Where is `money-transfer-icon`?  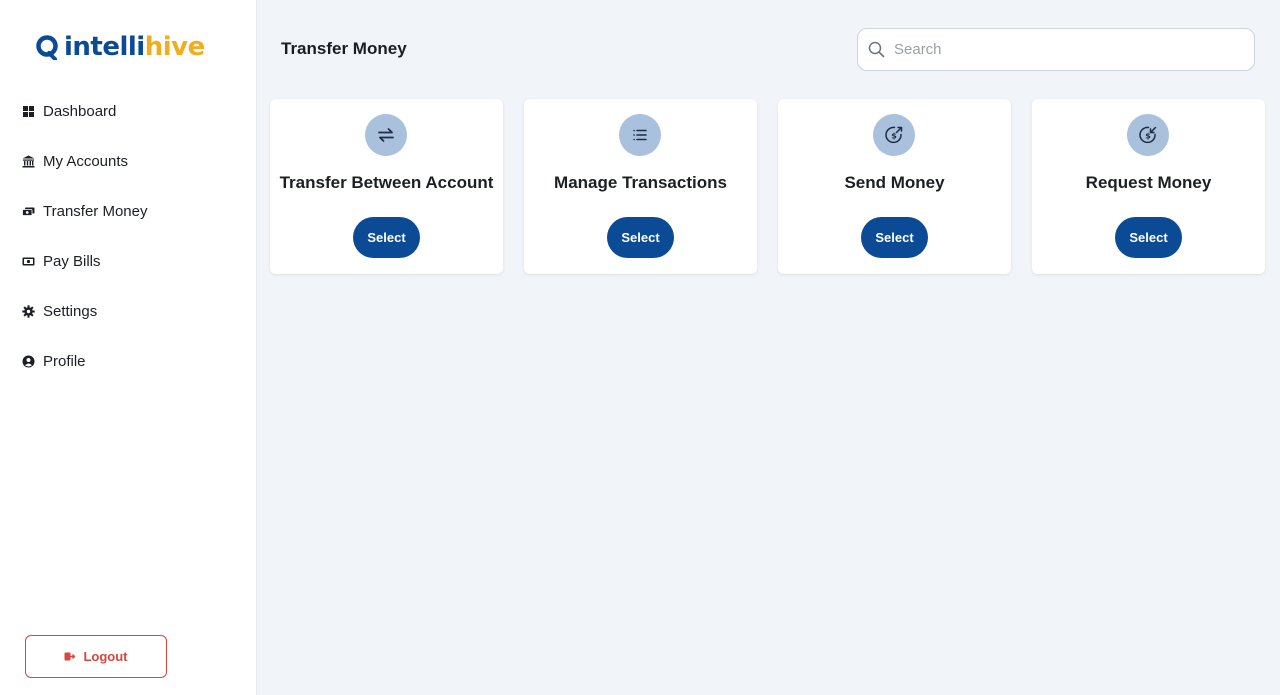
money-transfer-icon is located at coordinates (28, 211).